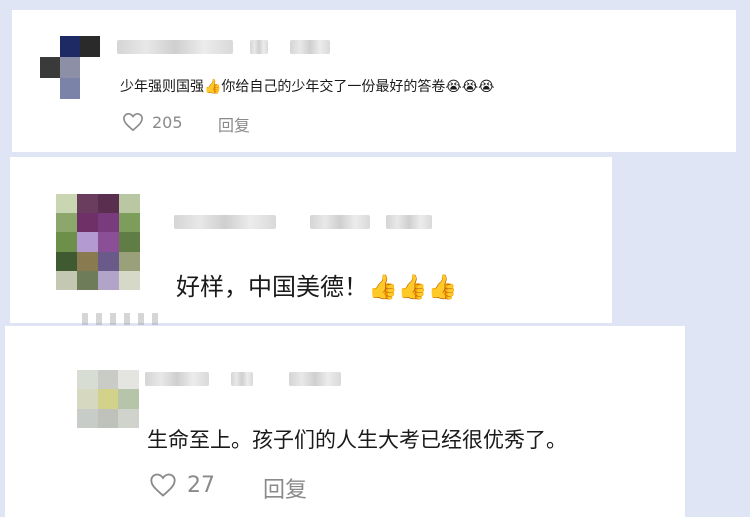 This screenshot has width=750, height=517. What do you see at coordinates (307, 87) in the screenshot?
I see `comment-text: 少年强则国强👍你给自己的少年交了一份最好的答卷😭😭😭` at bounding box center [307, 87].